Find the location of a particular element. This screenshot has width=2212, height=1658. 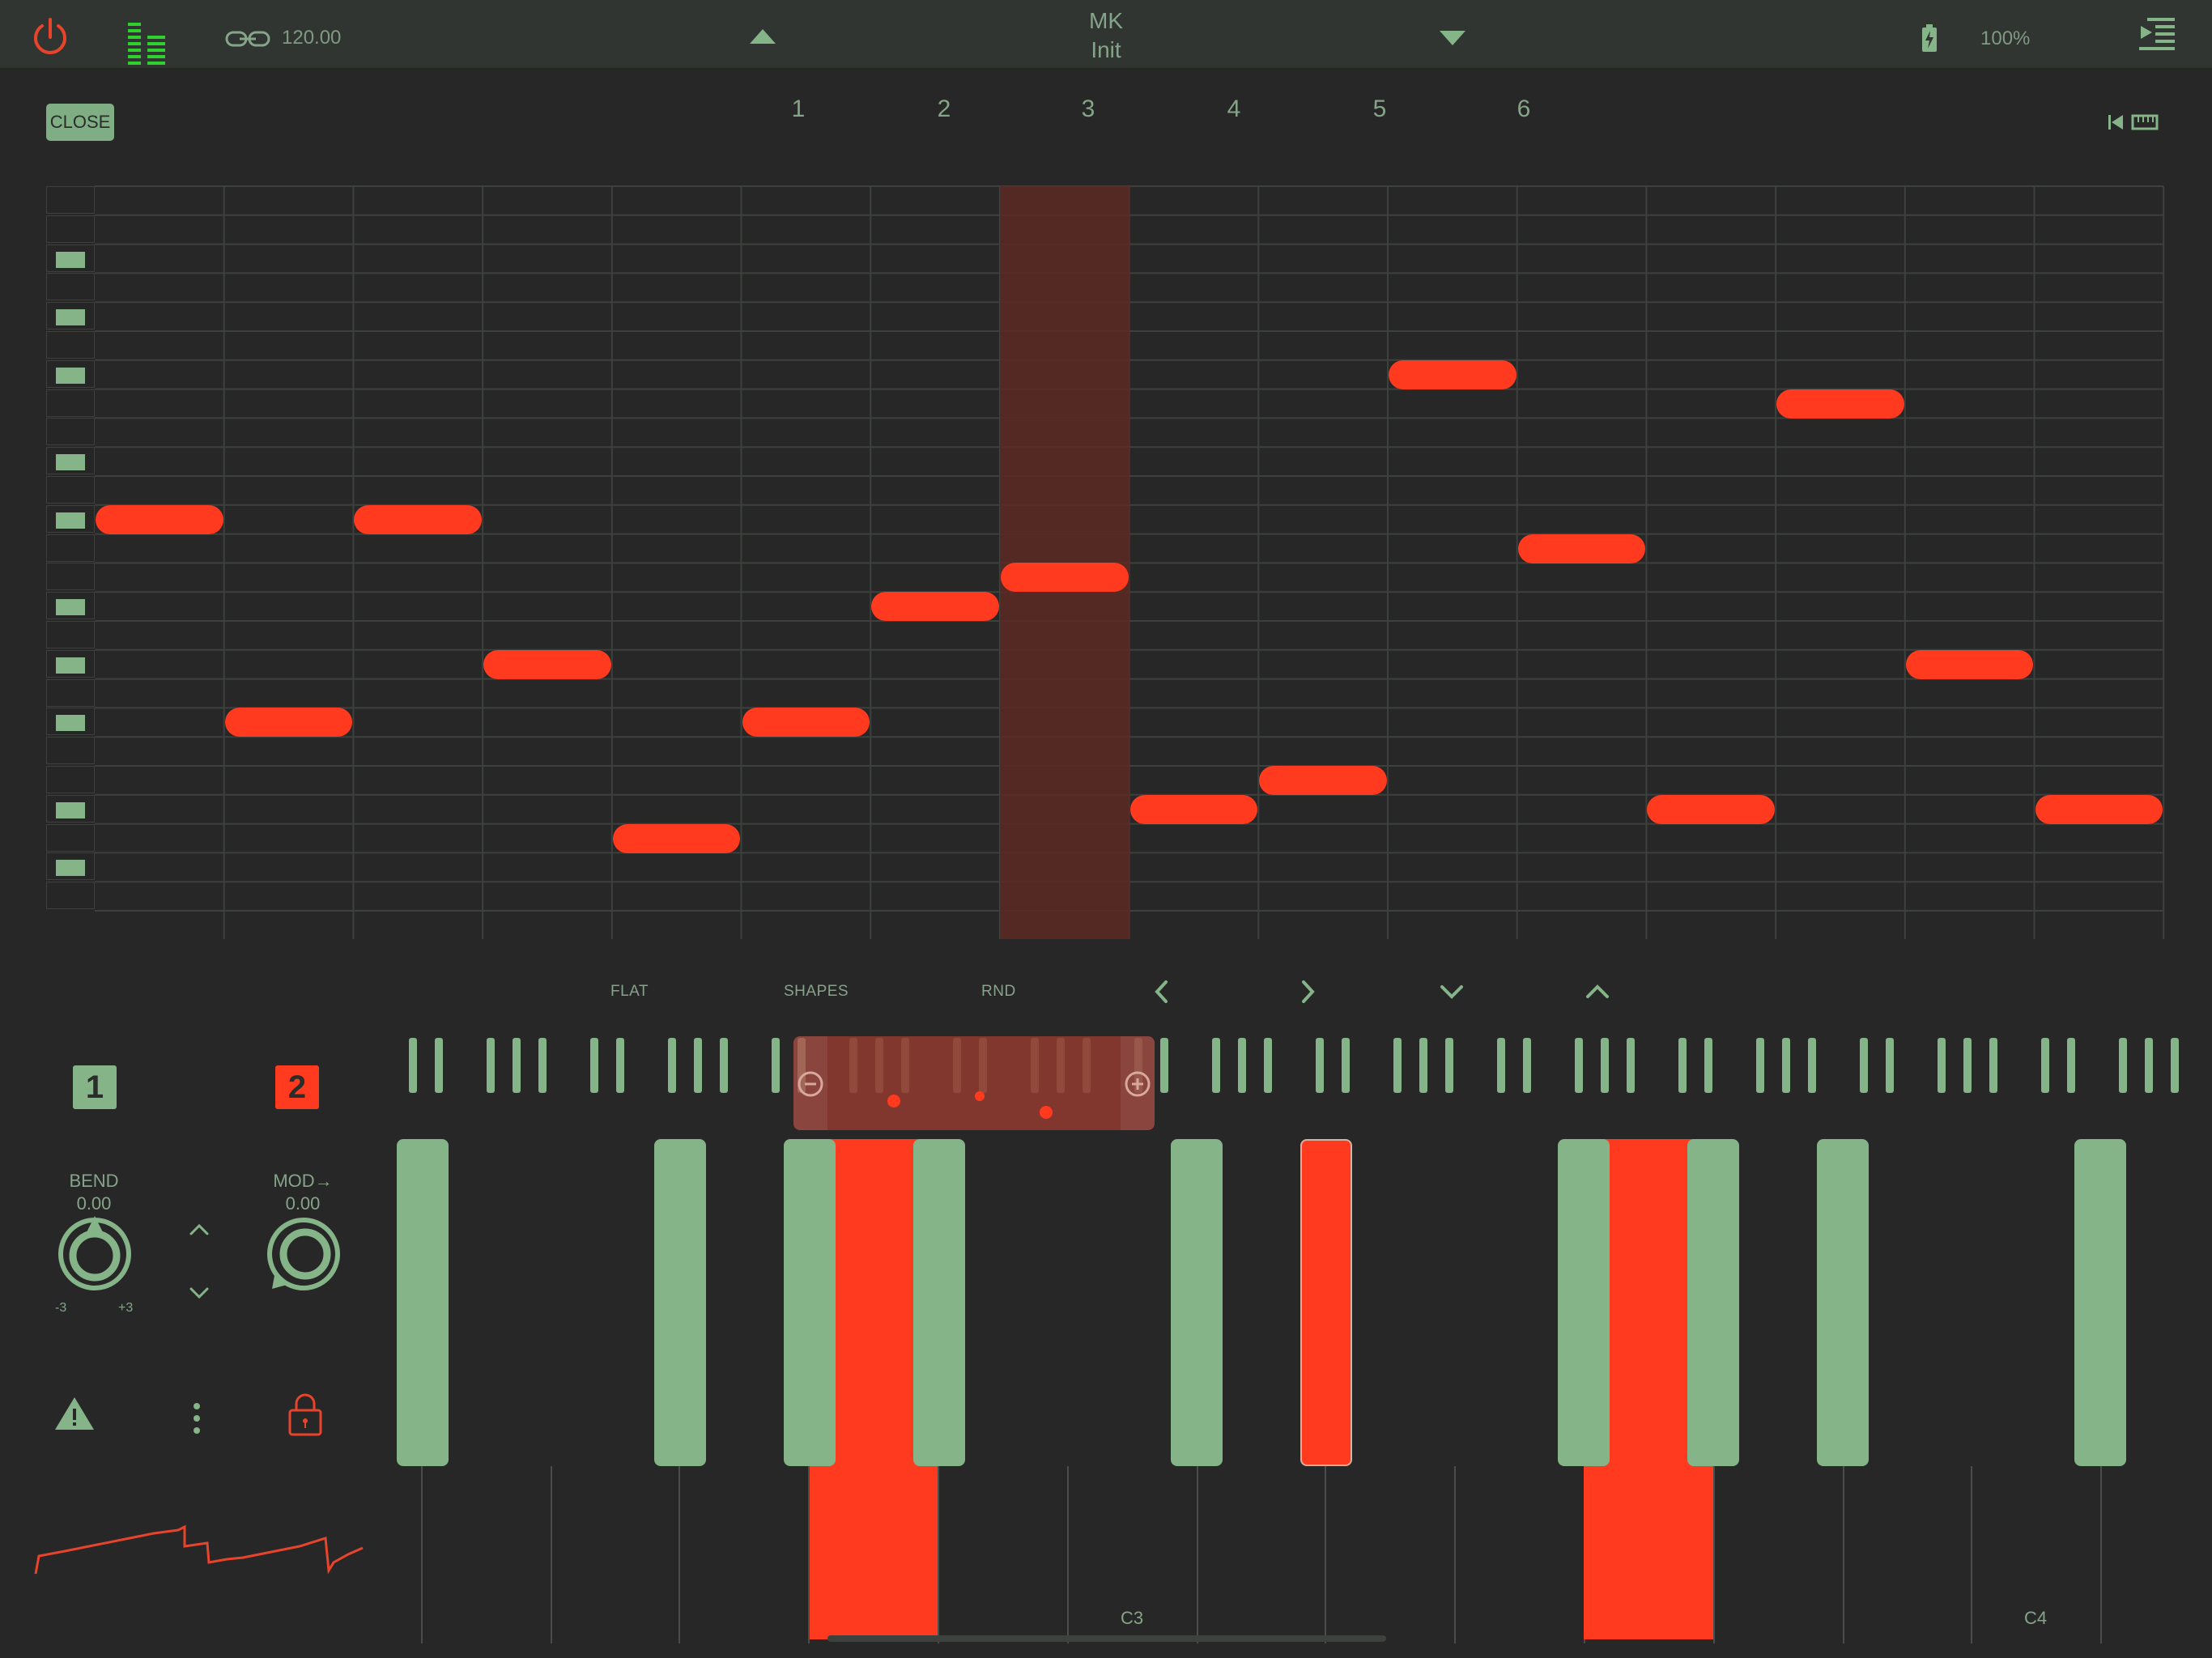

chevron-up-icon is located at coordinates (1598, 992).